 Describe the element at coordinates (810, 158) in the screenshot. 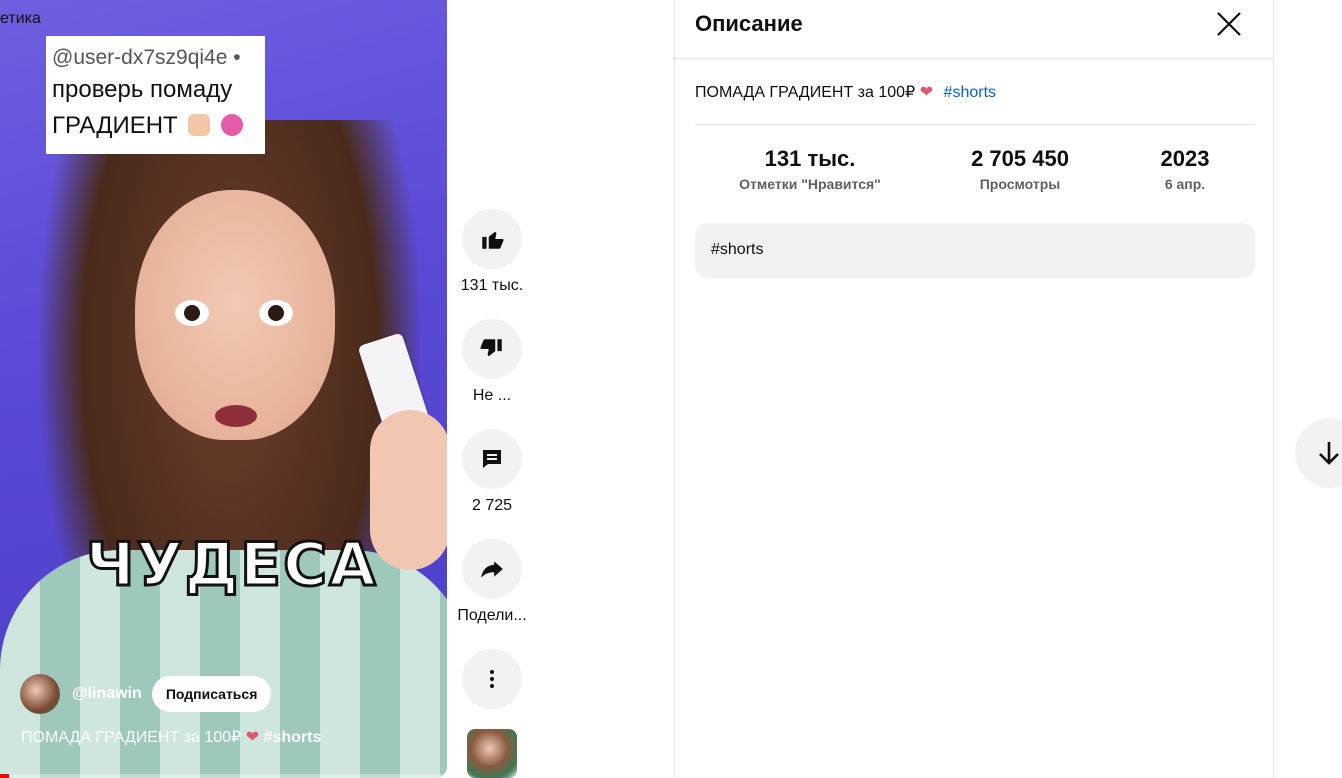

I see `stat-likes-value: 131 тыс.` at that location.